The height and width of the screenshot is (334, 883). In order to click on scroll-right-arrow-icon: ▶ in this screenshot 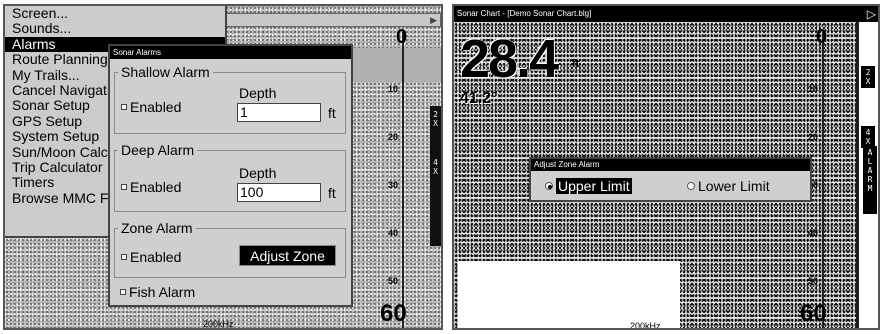, I will do `click(433, 20)`.